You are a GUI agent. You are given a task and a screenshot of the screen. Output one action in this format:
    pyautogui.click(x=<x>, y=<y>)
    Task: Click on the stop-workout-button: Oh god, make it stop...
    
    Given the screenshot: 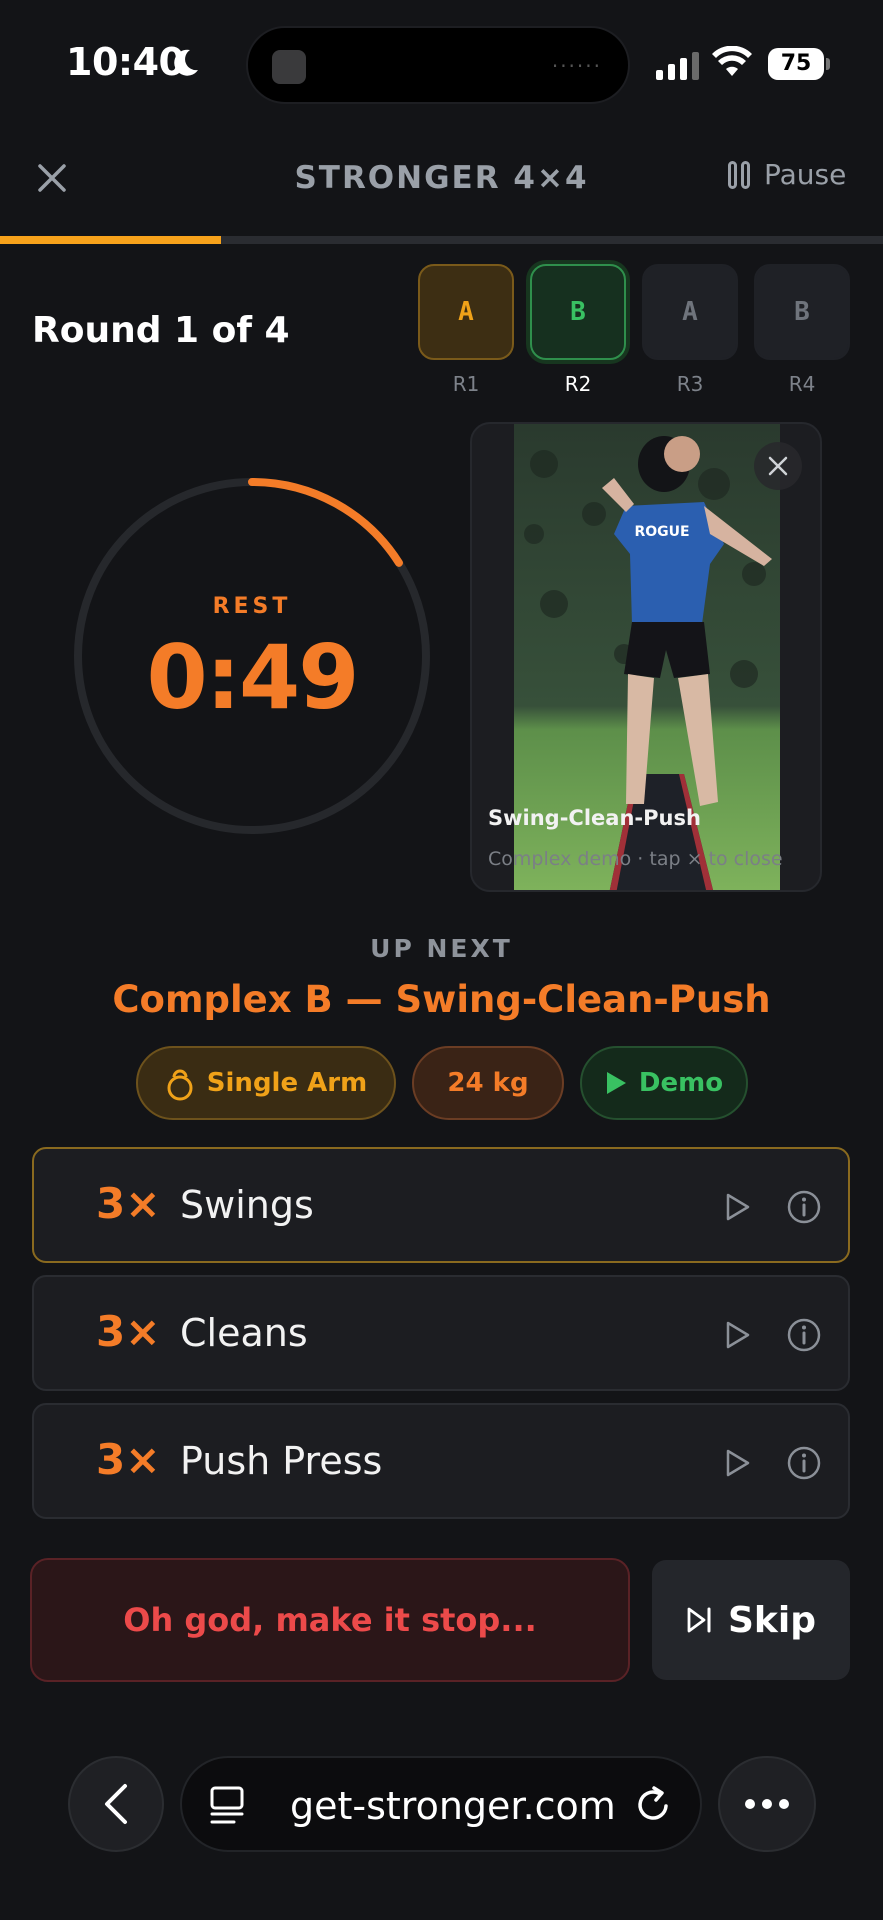 What is the action you would take?
    pyautogui.click(x=330, y=1620)
    